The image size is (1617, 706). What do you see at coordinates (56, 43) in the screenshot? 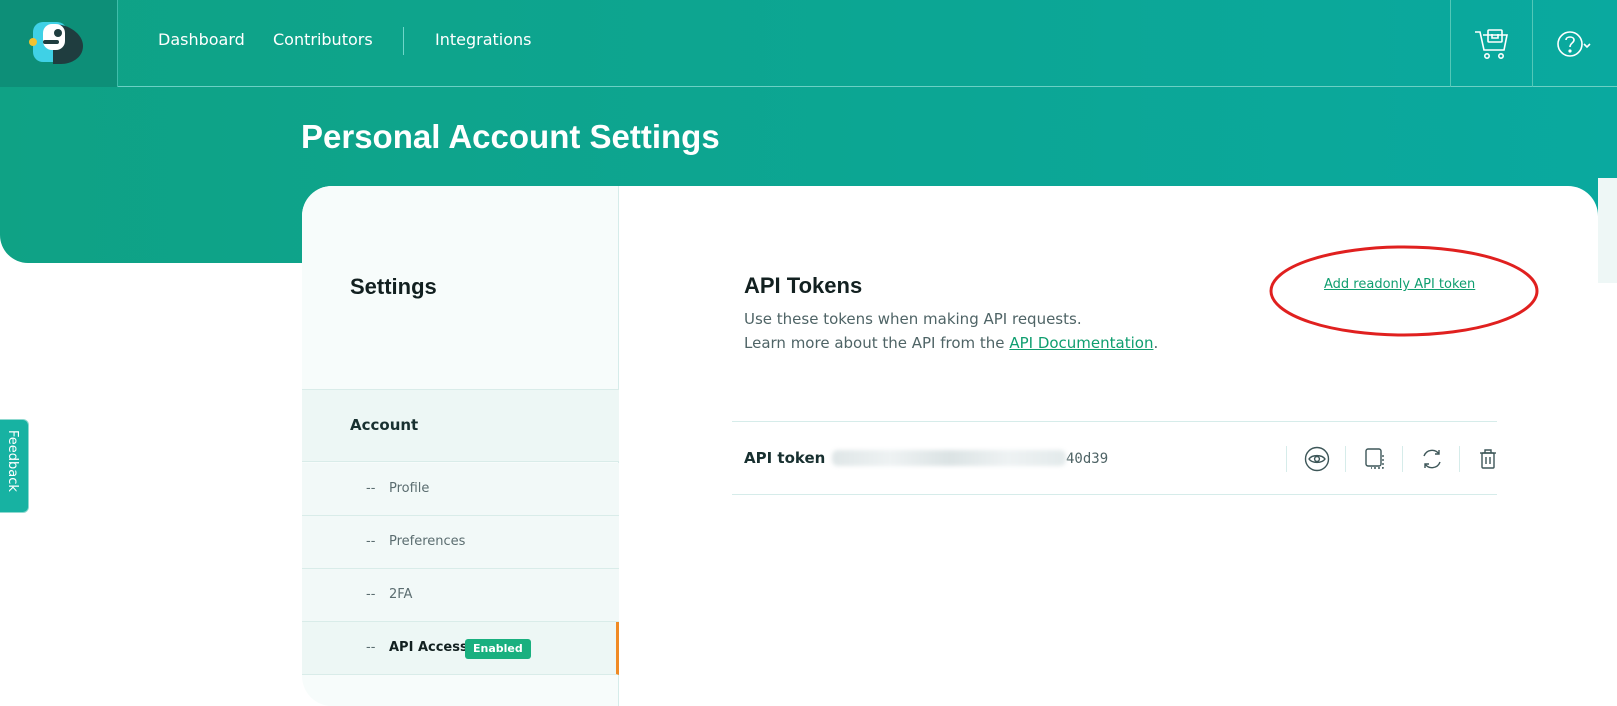
I see `app-logo-icon` at bounding box center [56, 43].